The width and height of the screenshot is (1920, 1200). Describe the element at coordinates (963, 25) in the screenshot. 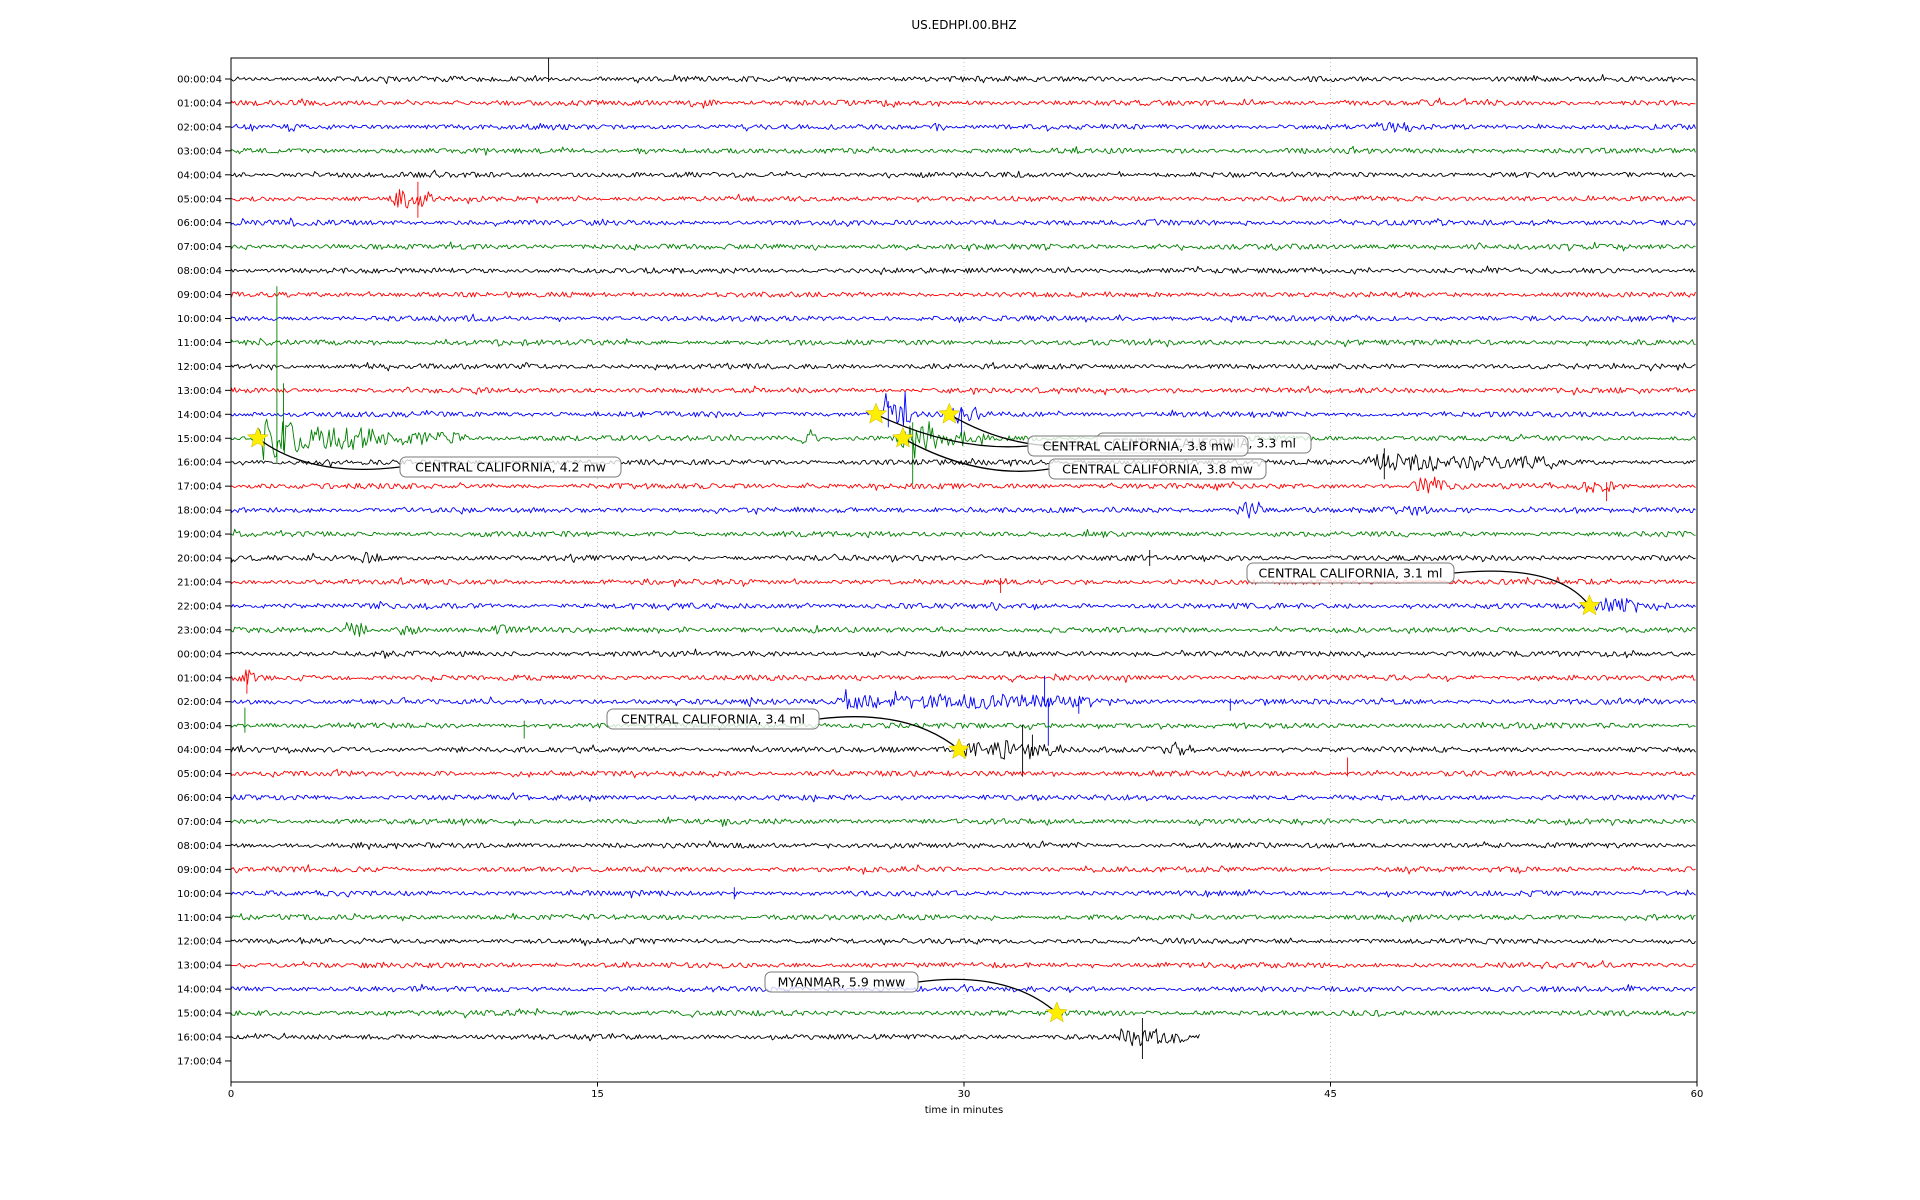

I see `chart-title: US.EDHPI.00.BHZ` at that location.